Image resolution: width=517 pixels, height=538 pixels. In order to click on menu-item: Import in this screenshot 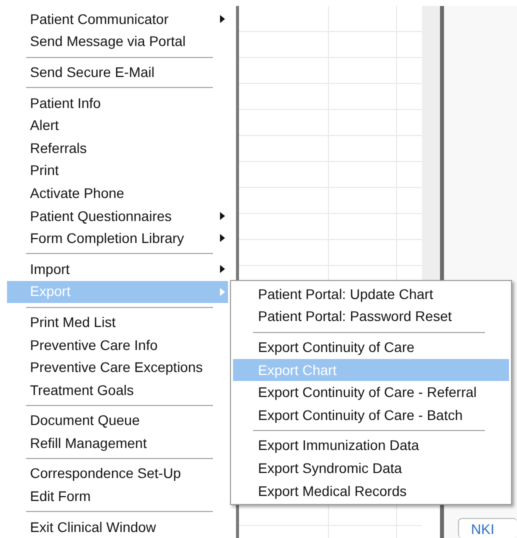, I will do `click(117, 269)`.